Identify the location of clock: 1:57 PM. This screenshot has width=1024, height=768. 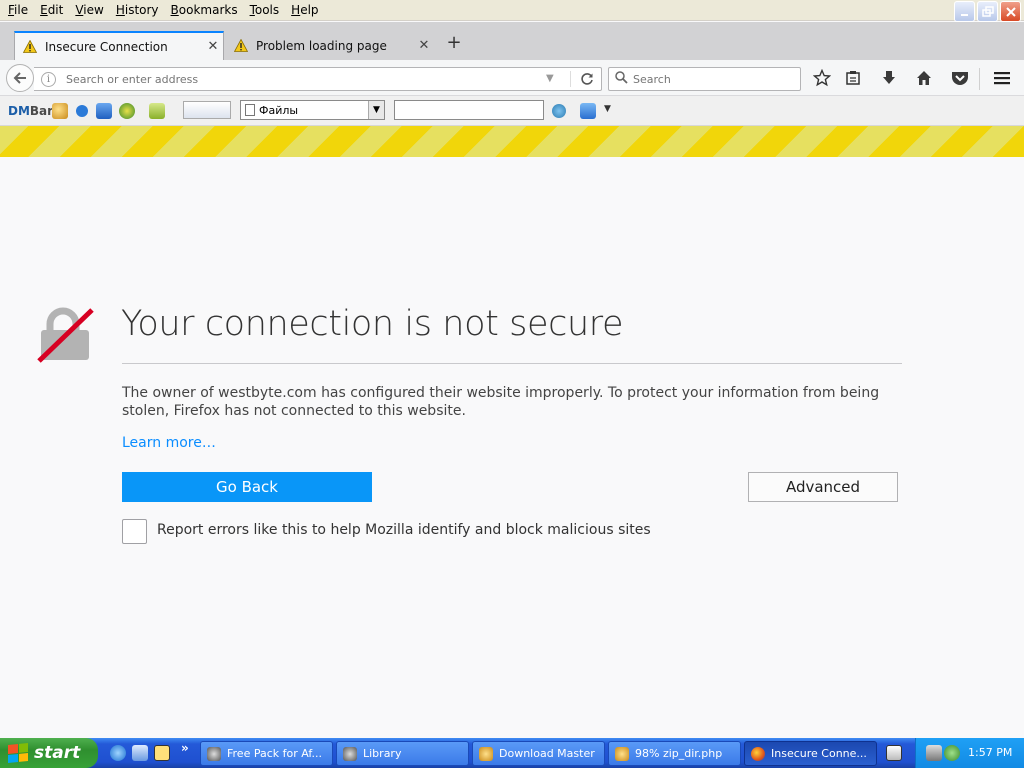
(990, 752).